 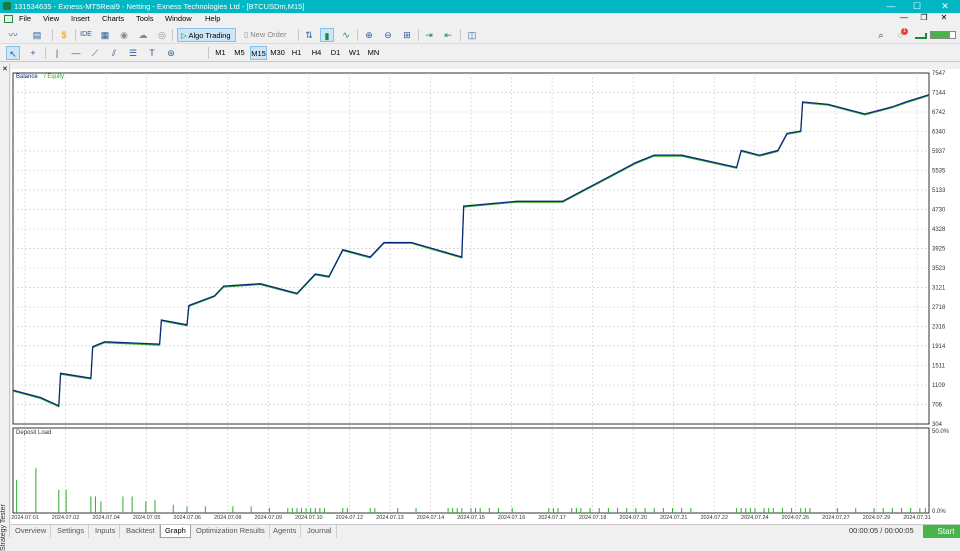 I want to click on y-tick-label: 304, so click(x=937, y=425).